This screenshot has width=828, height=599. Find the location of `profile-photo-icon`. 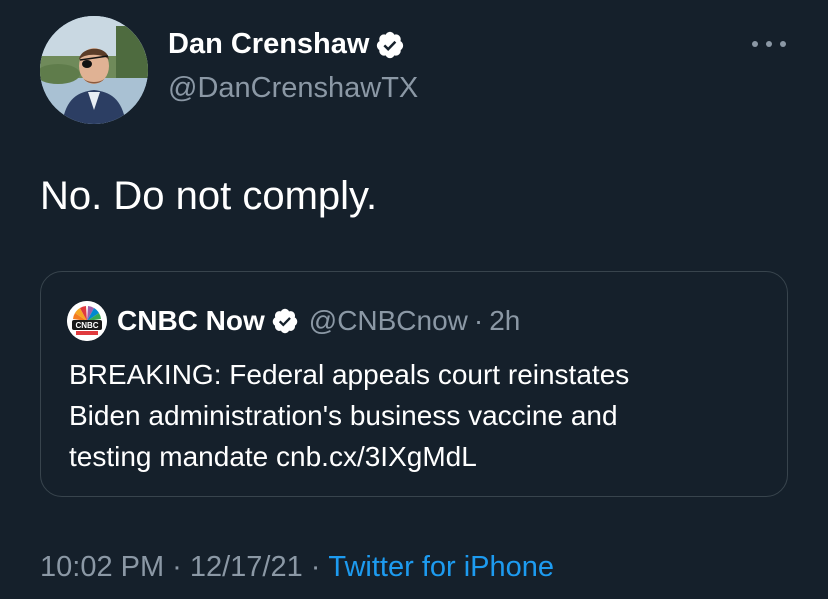

profile-photo-icon is located at coordinates (94, 70).